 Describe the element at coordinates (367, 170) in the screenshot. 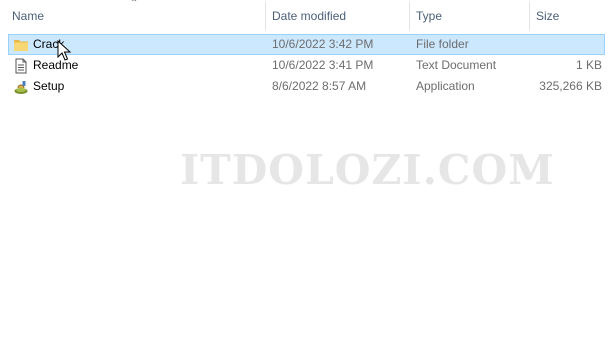

I see `watermark-text: ITDOLOZI.COM` at that location.